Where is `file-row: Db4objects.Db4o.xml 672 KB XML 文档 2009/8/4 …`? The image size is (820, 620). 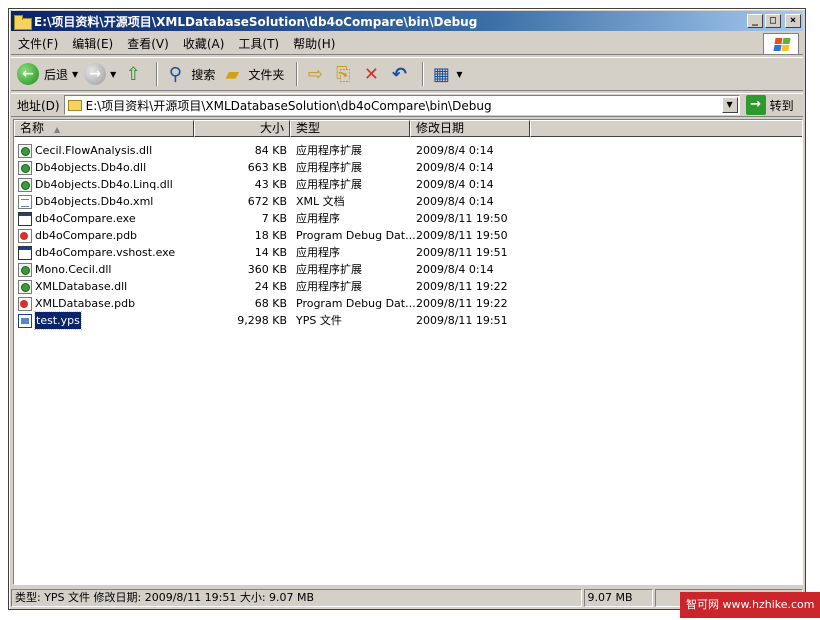
file-row: Db4objects.Db4o.xml 672 KB XML 文档 2009/8/4 … is located at coordinates (404, 201).